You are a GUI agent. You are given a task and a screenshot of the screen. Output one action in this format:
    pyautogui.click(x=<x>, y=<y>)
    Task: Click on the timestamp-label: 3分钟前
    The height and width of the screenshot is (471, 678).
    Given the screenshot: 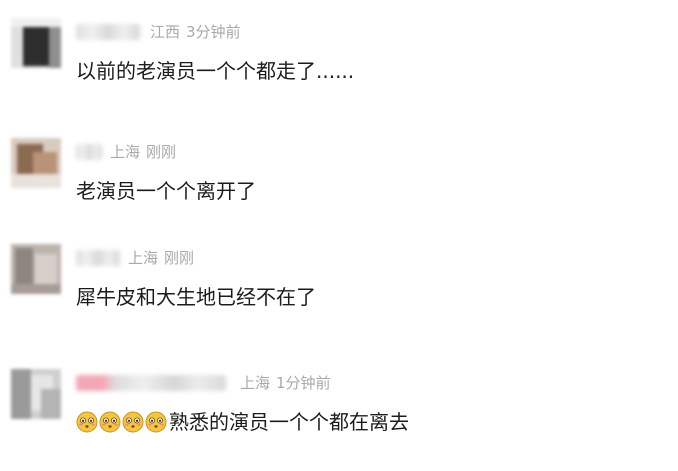 What is the action you would take?
    pyautogui.click(x=213, y=32)
    